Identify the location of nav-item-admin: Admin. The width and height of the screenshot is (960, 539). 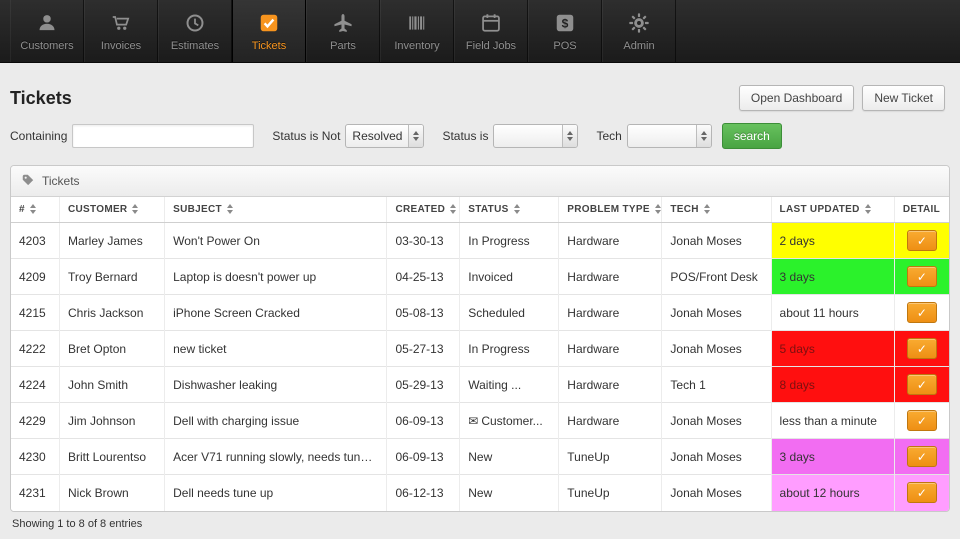
(639, 31).